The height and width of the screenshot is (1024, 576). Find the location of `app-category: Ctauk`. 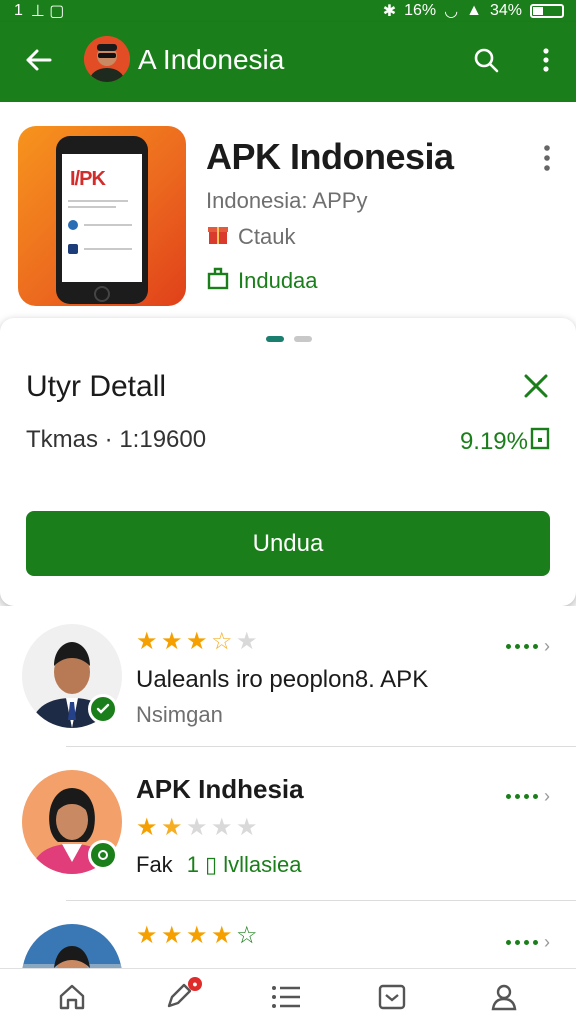

app-category: Ctauk is located at coordinates (250, 237).